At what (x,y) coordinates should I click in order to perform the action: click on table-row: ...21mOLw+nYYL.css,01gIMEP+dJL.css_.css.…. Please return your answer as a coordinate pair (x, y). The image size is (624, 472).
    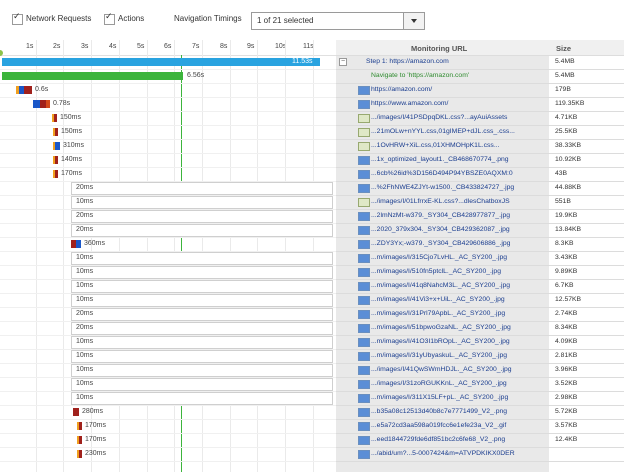
    Looking at the image, I should click on (480, 132).